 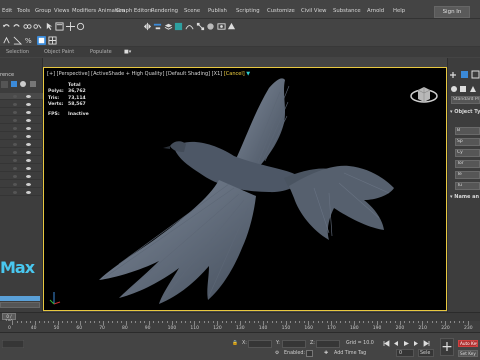 I want to click on layer-icon, so click(x=168, y=26).